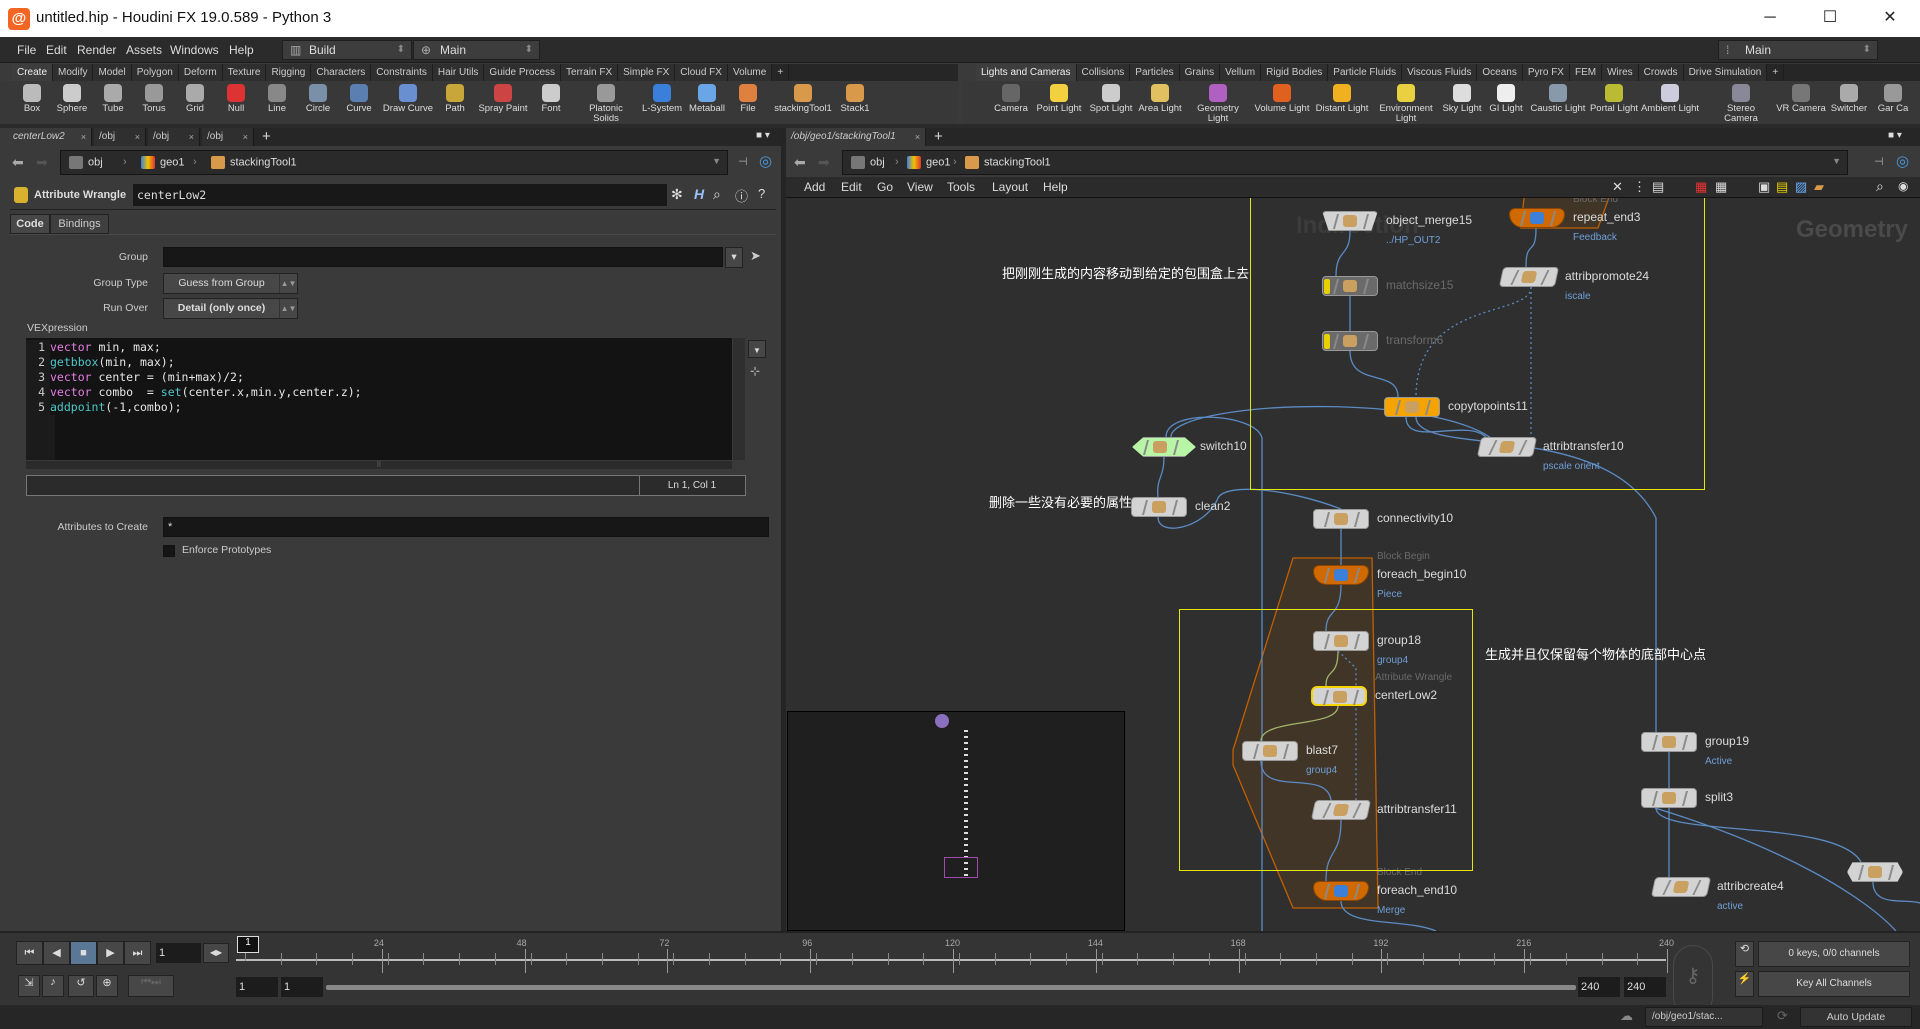  What do you see at coordinates (856, 137) in the screenshot?
I see `tab-stackingtool1: /obj/geo1/stackingTool1 ×` at bounding box center [856, 137].